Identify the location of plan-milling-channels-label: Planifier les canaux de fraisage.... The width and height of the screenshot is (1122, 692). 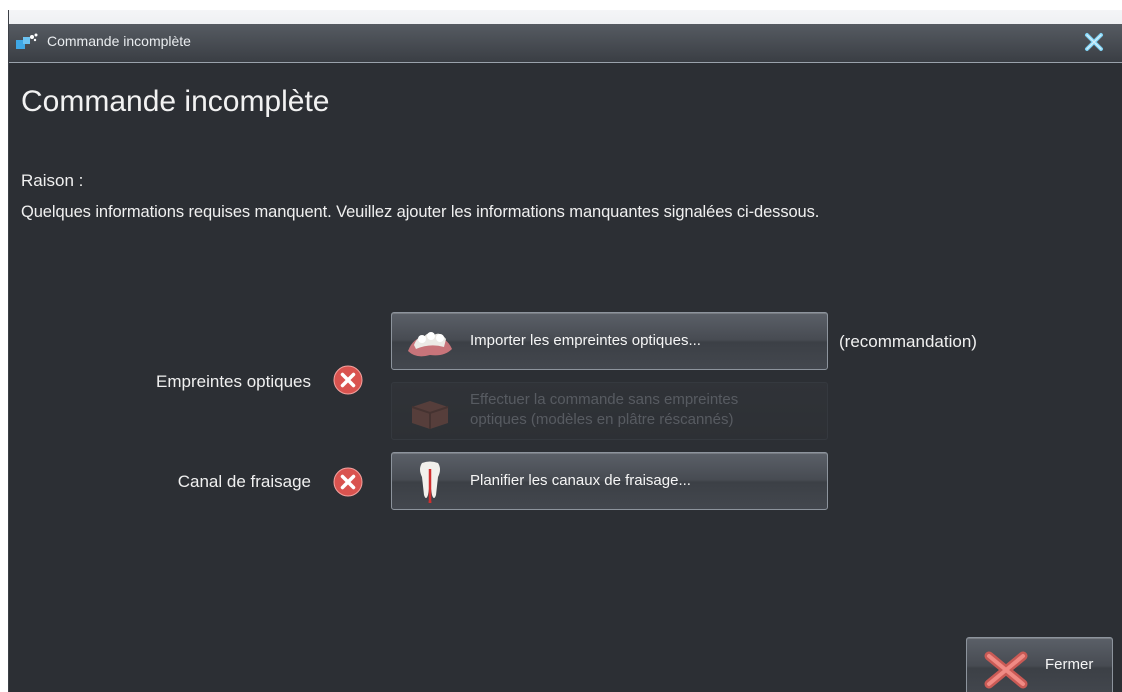
(580, 480).